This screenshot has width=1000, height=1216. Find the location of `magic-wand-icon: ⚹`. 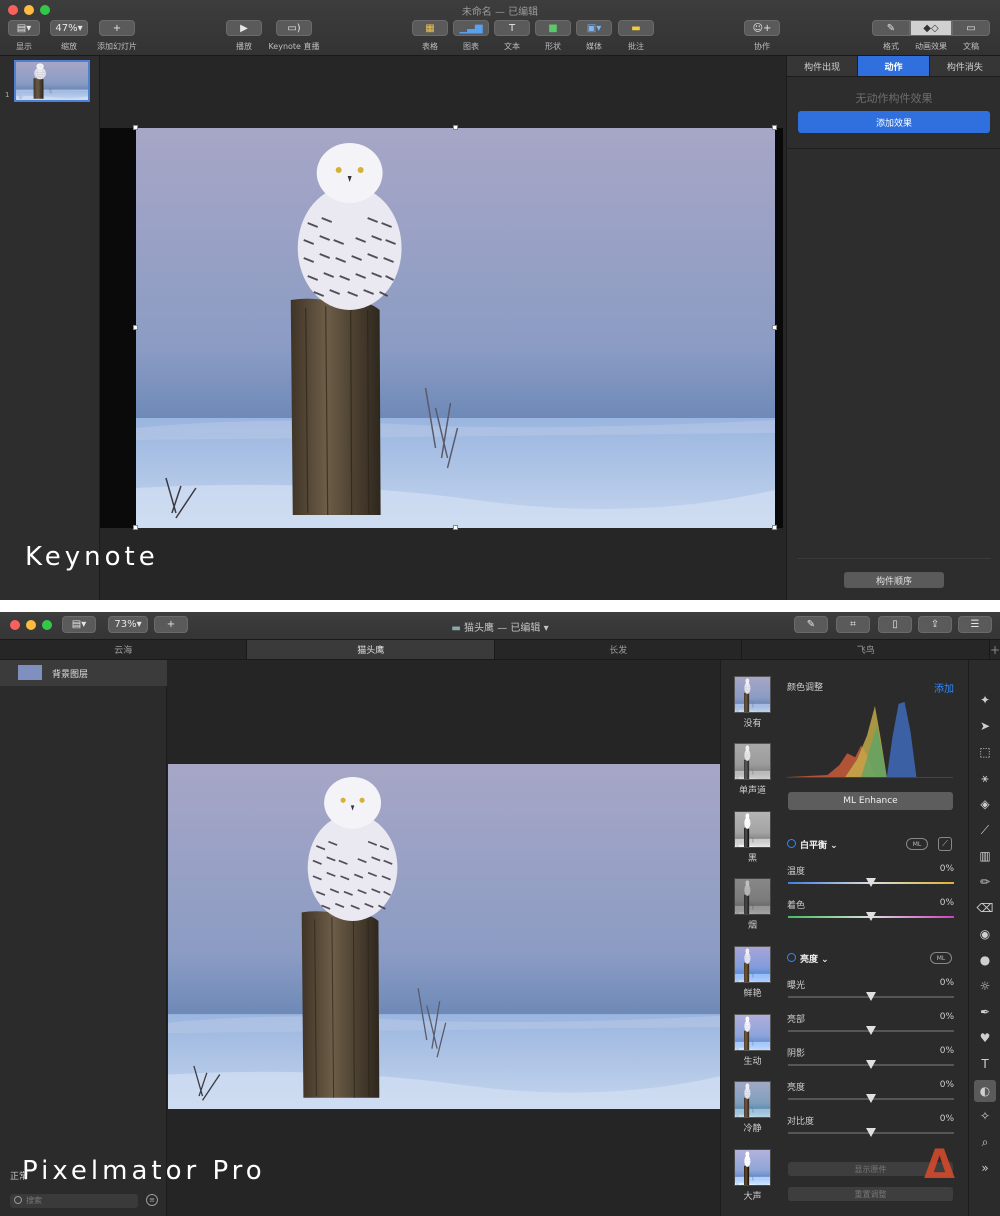

magic-wand-icon: ⚹ is located at coordinates (985, 778).